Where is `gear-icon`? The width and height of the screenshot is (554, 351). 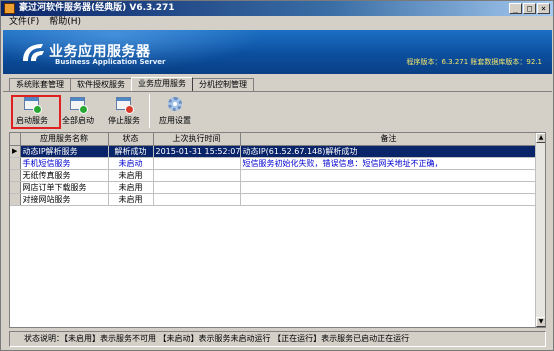
gear-icon is located at coordinates (175, 104).